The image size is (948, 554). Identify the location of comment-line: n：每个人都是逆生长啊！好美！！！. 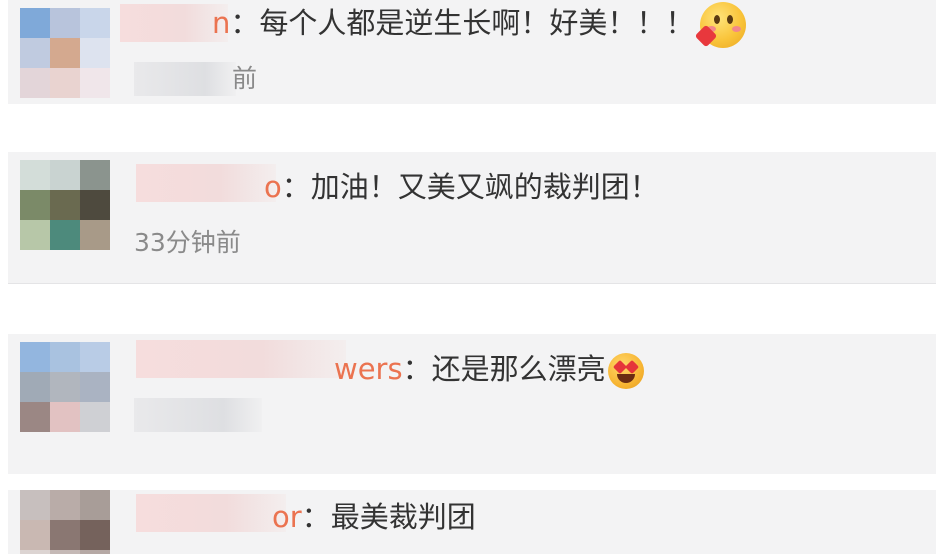
(479, 25).